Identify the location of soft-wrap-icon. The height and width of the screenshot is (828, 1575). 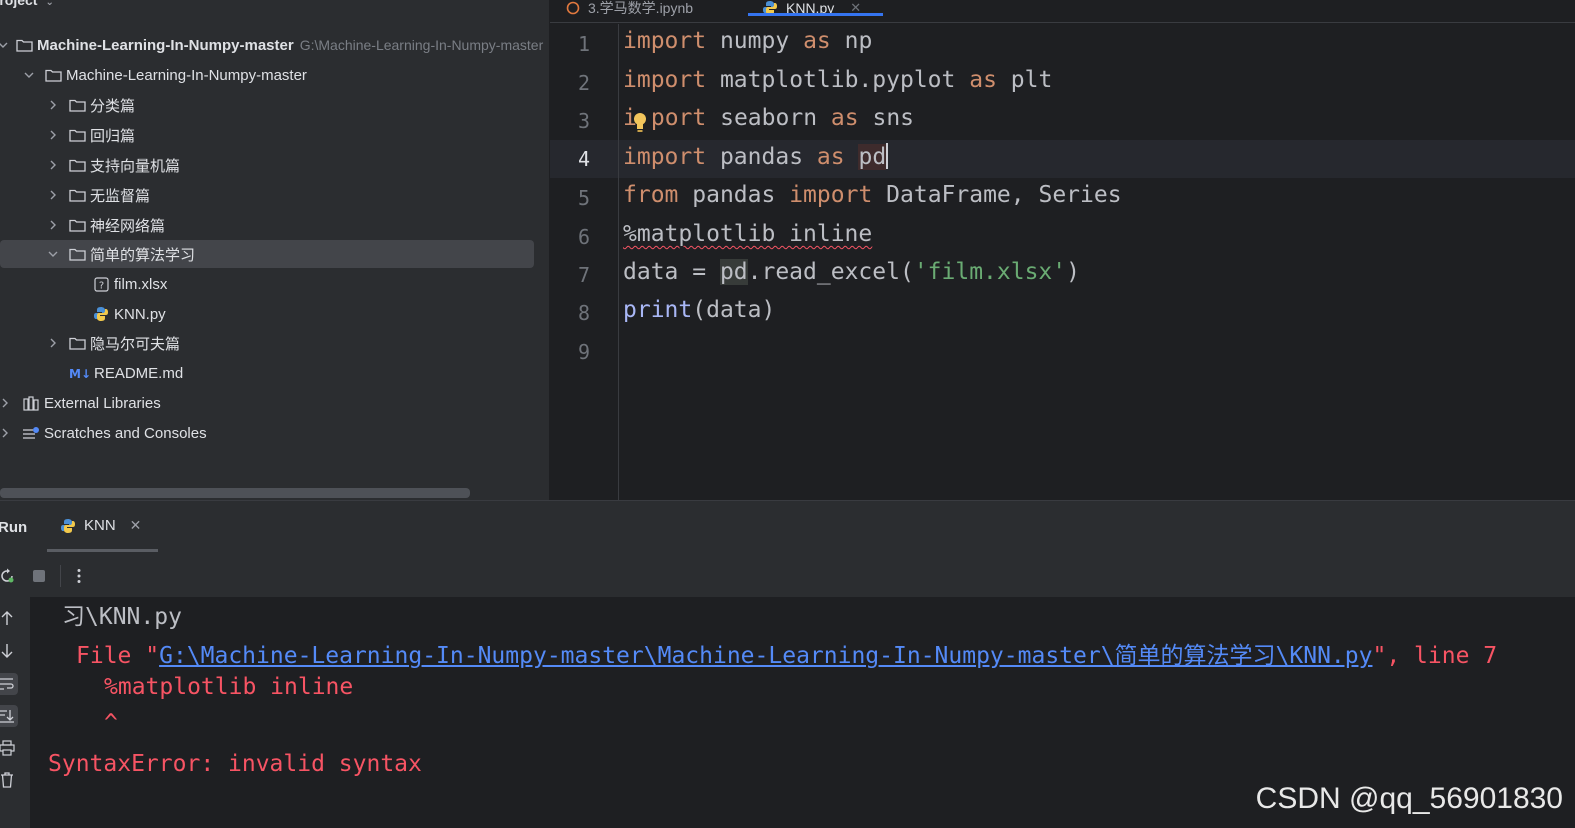
(9, 684).